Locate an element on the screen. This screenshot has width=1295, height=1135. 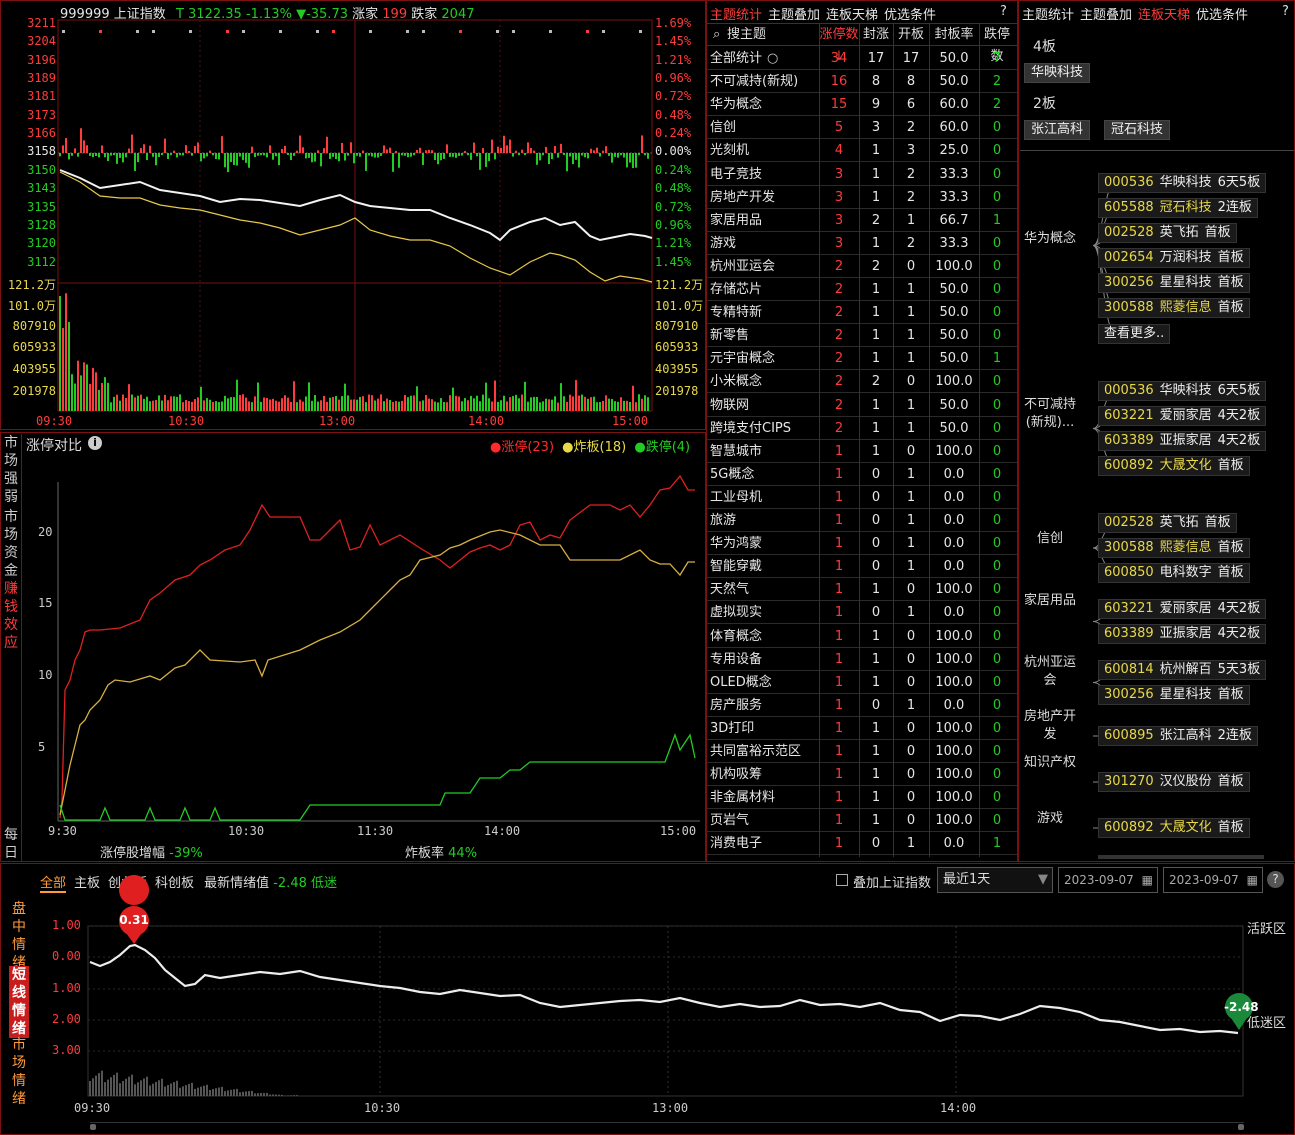
theme-name: 专用设备 is located at coordinates (736, 659).